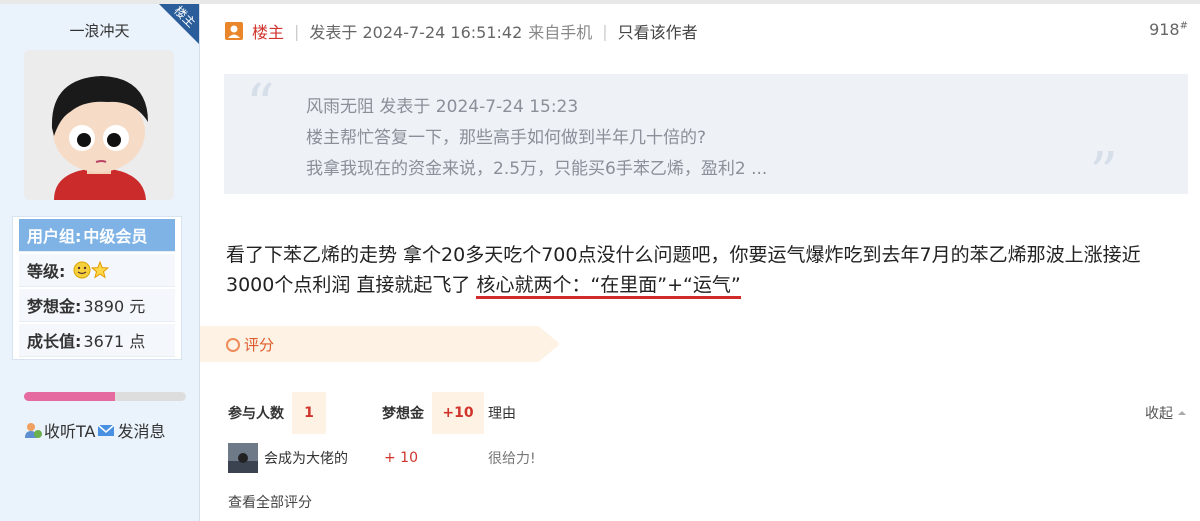  What do you see at coordinates (256, 414) in the screenshot?
I see `participants-label: 参与人数` at bounding box center [256, 414].